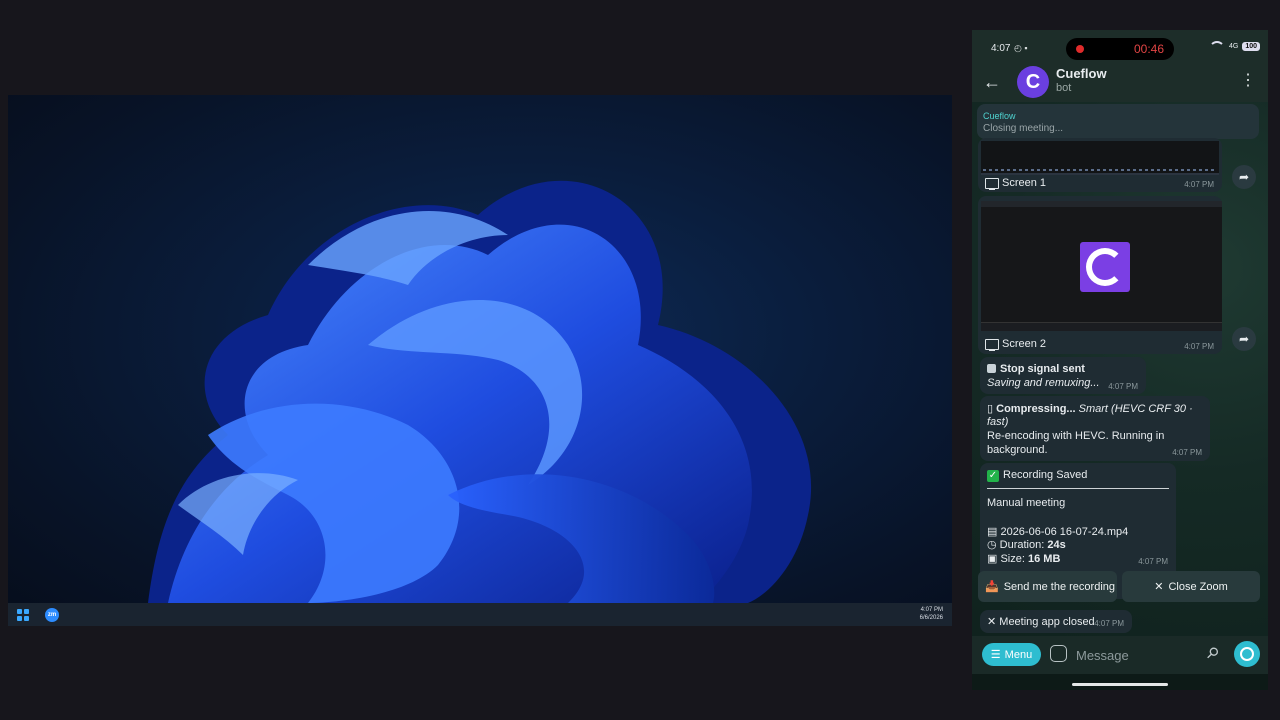 The height and width of the screenshot is (720, 1280). What do you see at coordinates (1120, 684) in the screenshot?
I see `home-indicator` at bounding box center [1120, 684].